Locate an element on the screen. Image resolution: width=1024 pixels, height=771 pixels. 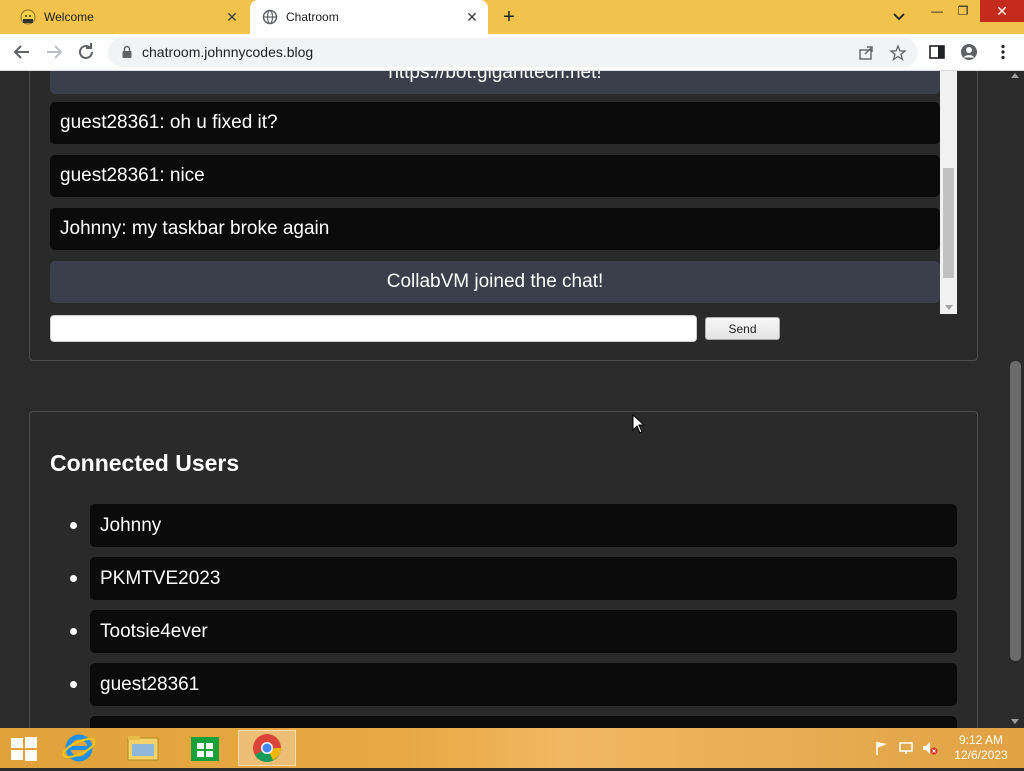
user-name: Tootsie4ever is located at coordinates (523, 631).